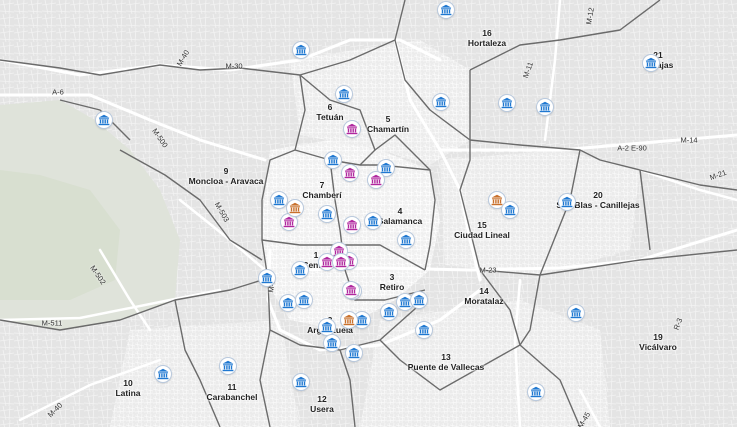  I want to click on district-name: Usera, so click(322, 409).